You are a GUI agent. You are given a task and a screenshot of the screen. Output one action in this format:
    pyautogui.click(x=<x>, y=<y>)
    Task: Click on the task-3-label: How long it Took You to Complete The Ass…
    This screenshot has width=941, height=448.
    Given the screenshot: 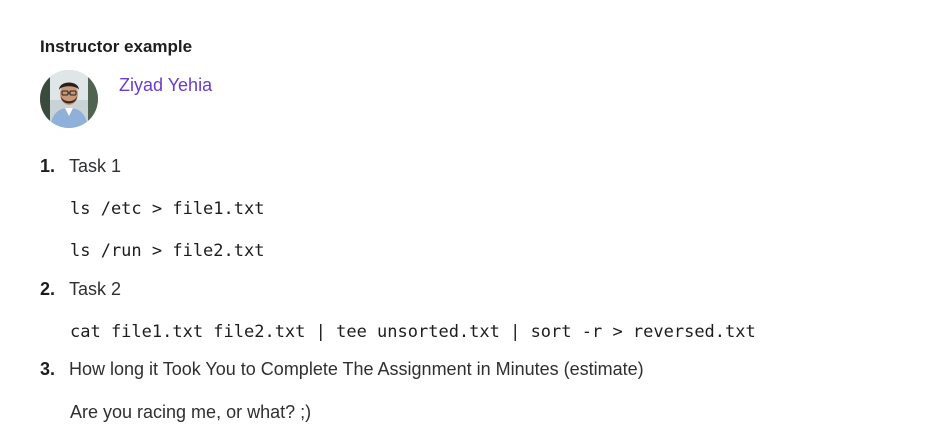 What is the action you would take?
    pyautogui.click(x=356, y=369)
    